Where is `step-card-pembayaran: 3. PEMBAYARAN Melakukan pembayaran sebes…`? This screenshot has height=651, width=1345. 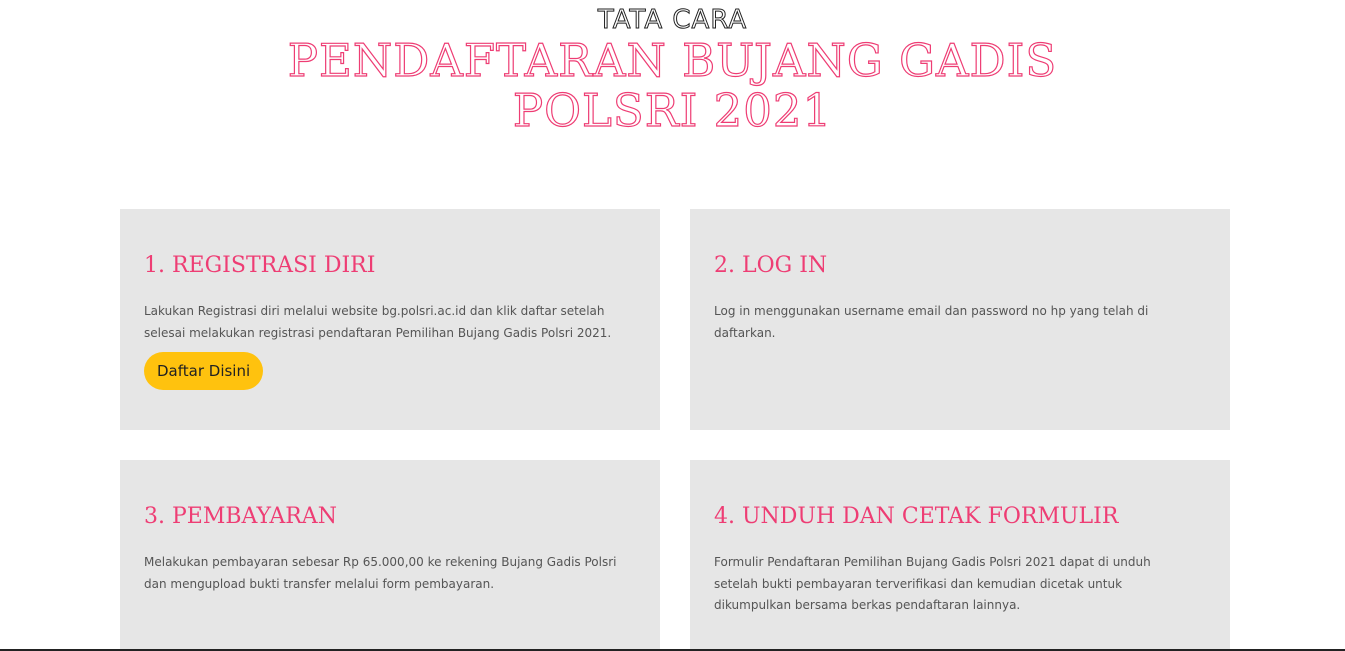 step-card-pembayaran: 3. PEMBAYARAN Melakukan pembayaran sebes… is located at coordinates (390, 555).